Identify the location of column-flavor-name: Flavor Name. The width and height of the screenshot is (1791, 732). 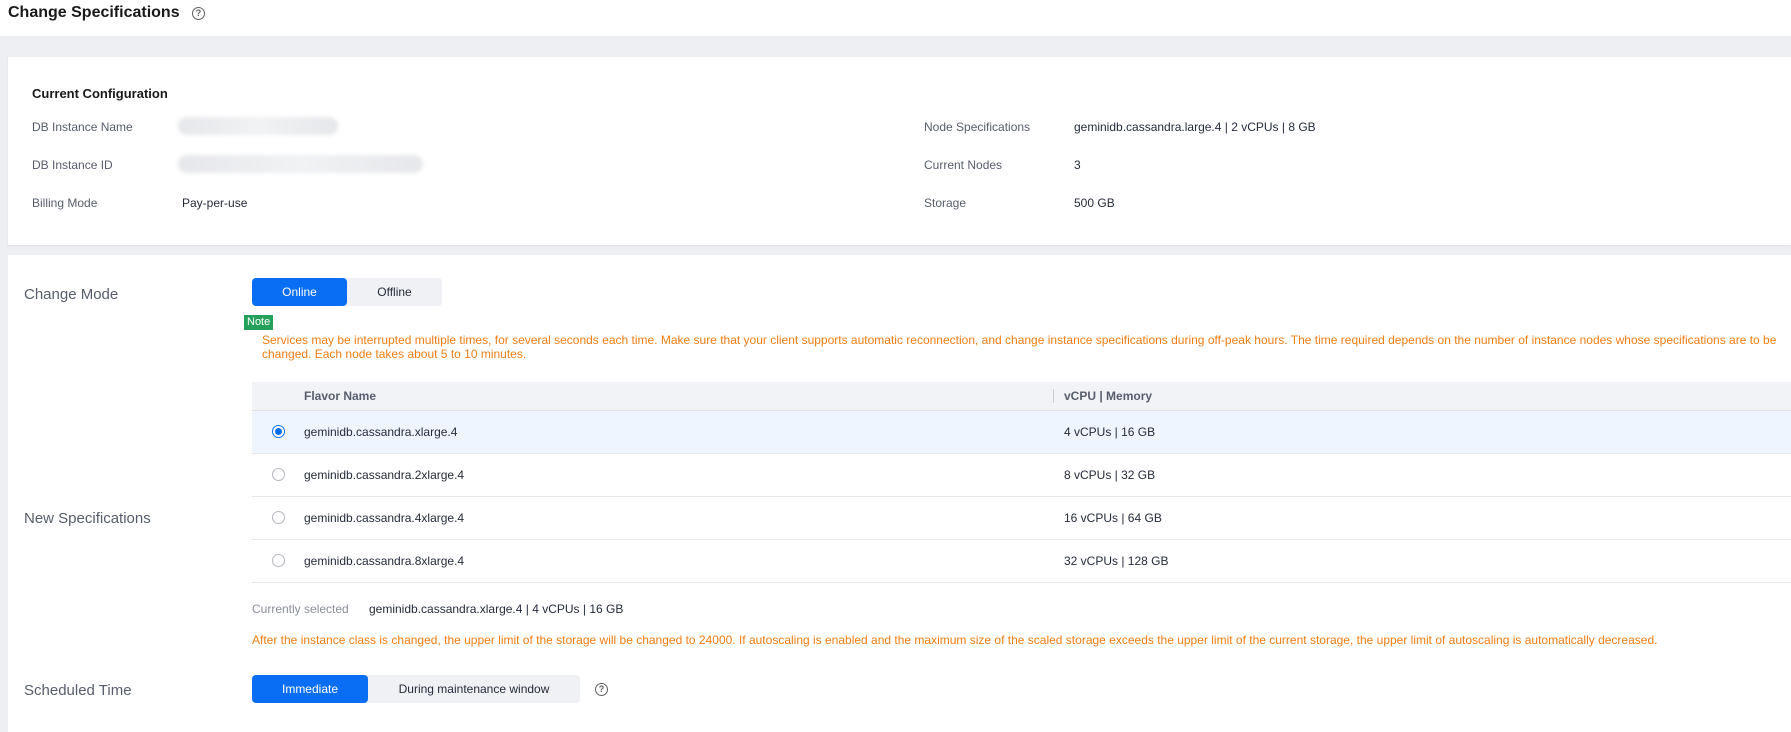
(340, 396).